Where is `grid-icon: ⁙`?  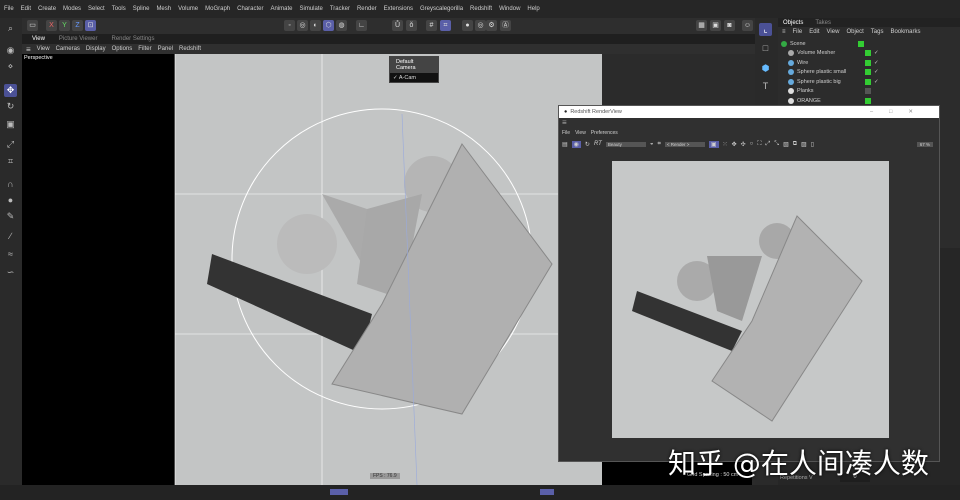
grid-icon: ⁙ is located at coordinates (725, 144).